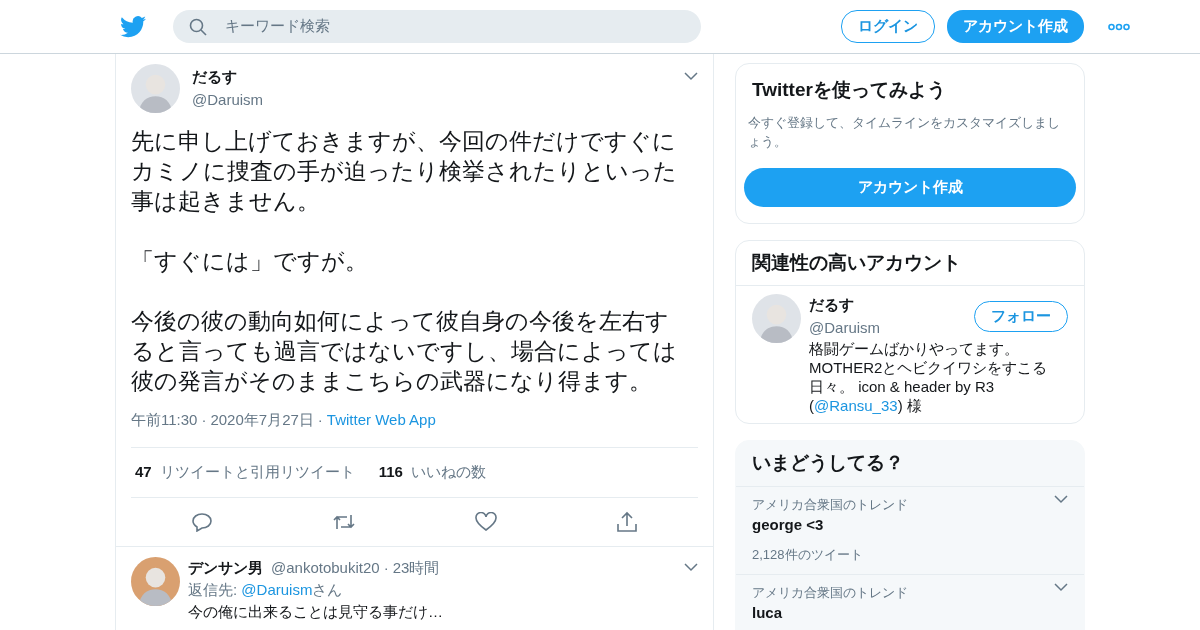 Image resolution: width=1200 pixels, height=630 pixels. I want to click on follow-button: フォロー, so click(1021, 316).